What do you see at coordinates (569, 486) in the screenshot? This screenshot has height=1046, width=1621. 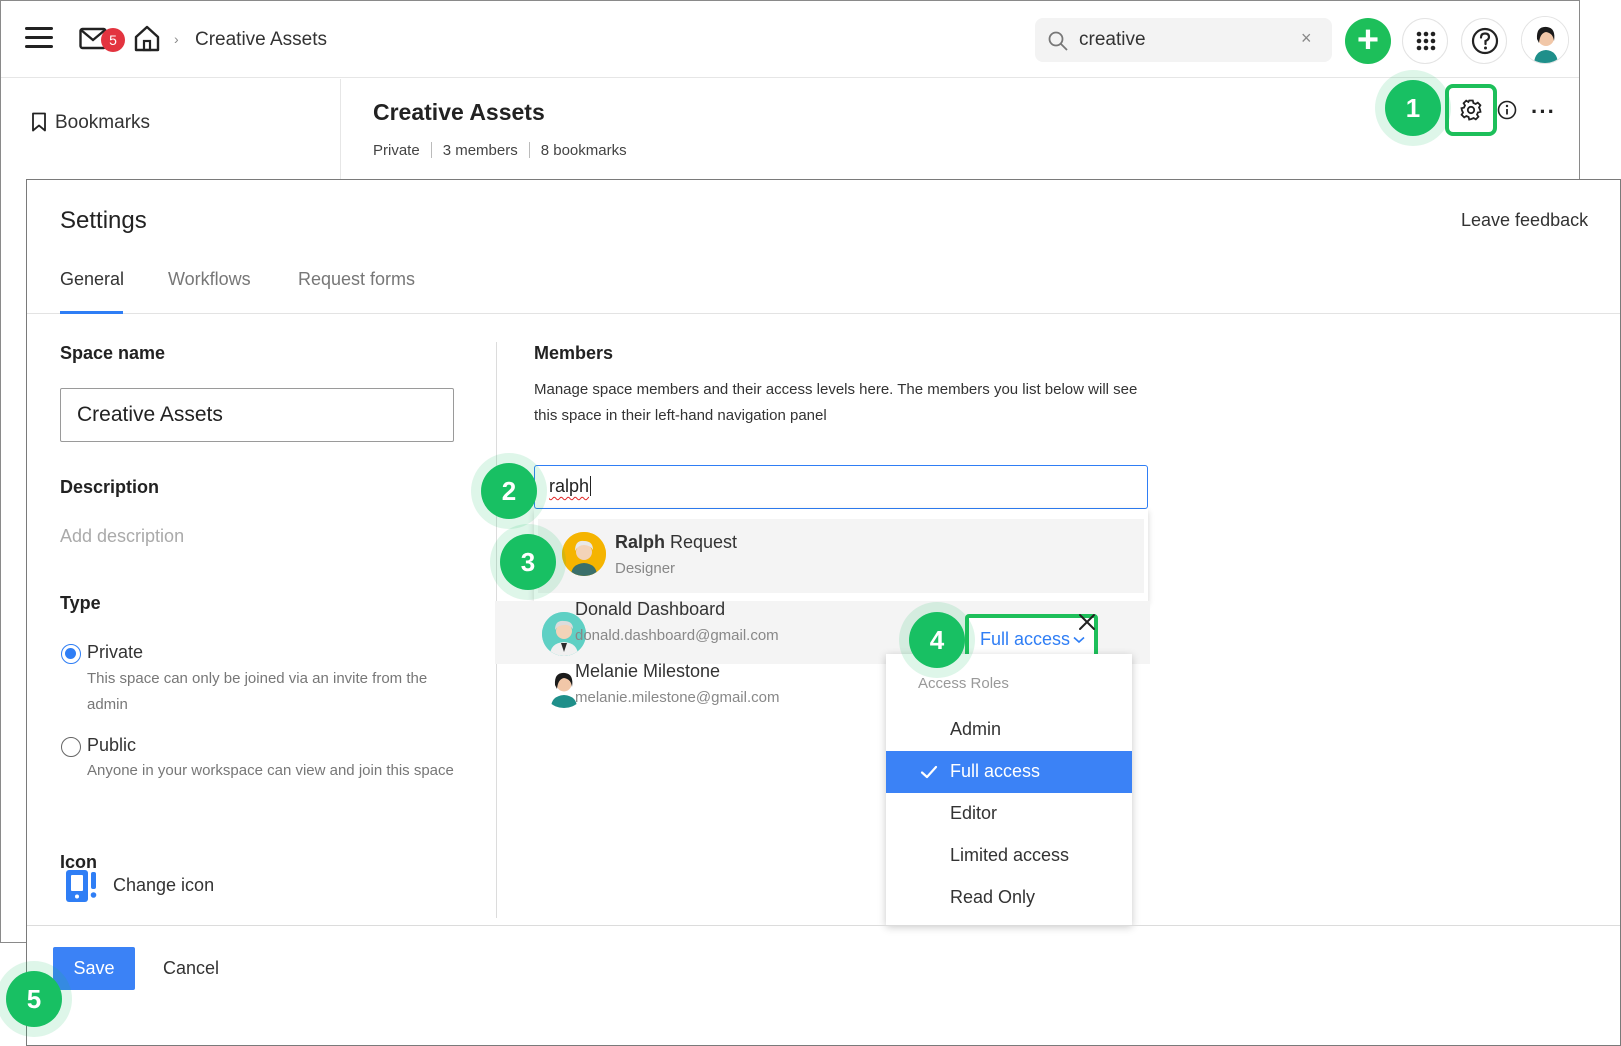 I see `member-search-value: ralph` at bounding box center [569, 486].